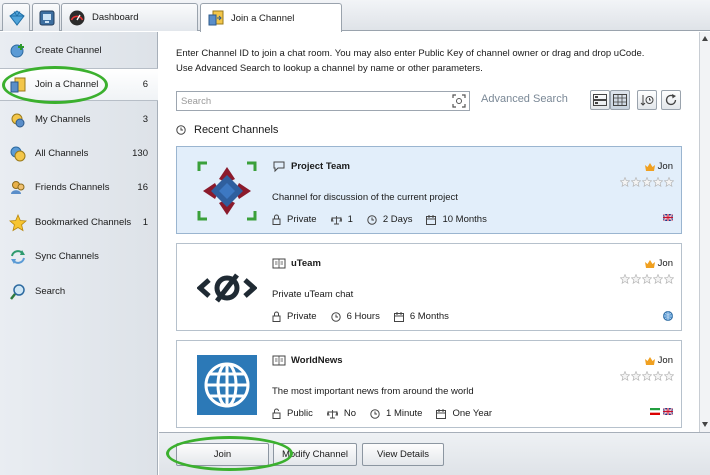 This screenshot has width=710, height=475. I want to click on search-input, so click(314, 101).